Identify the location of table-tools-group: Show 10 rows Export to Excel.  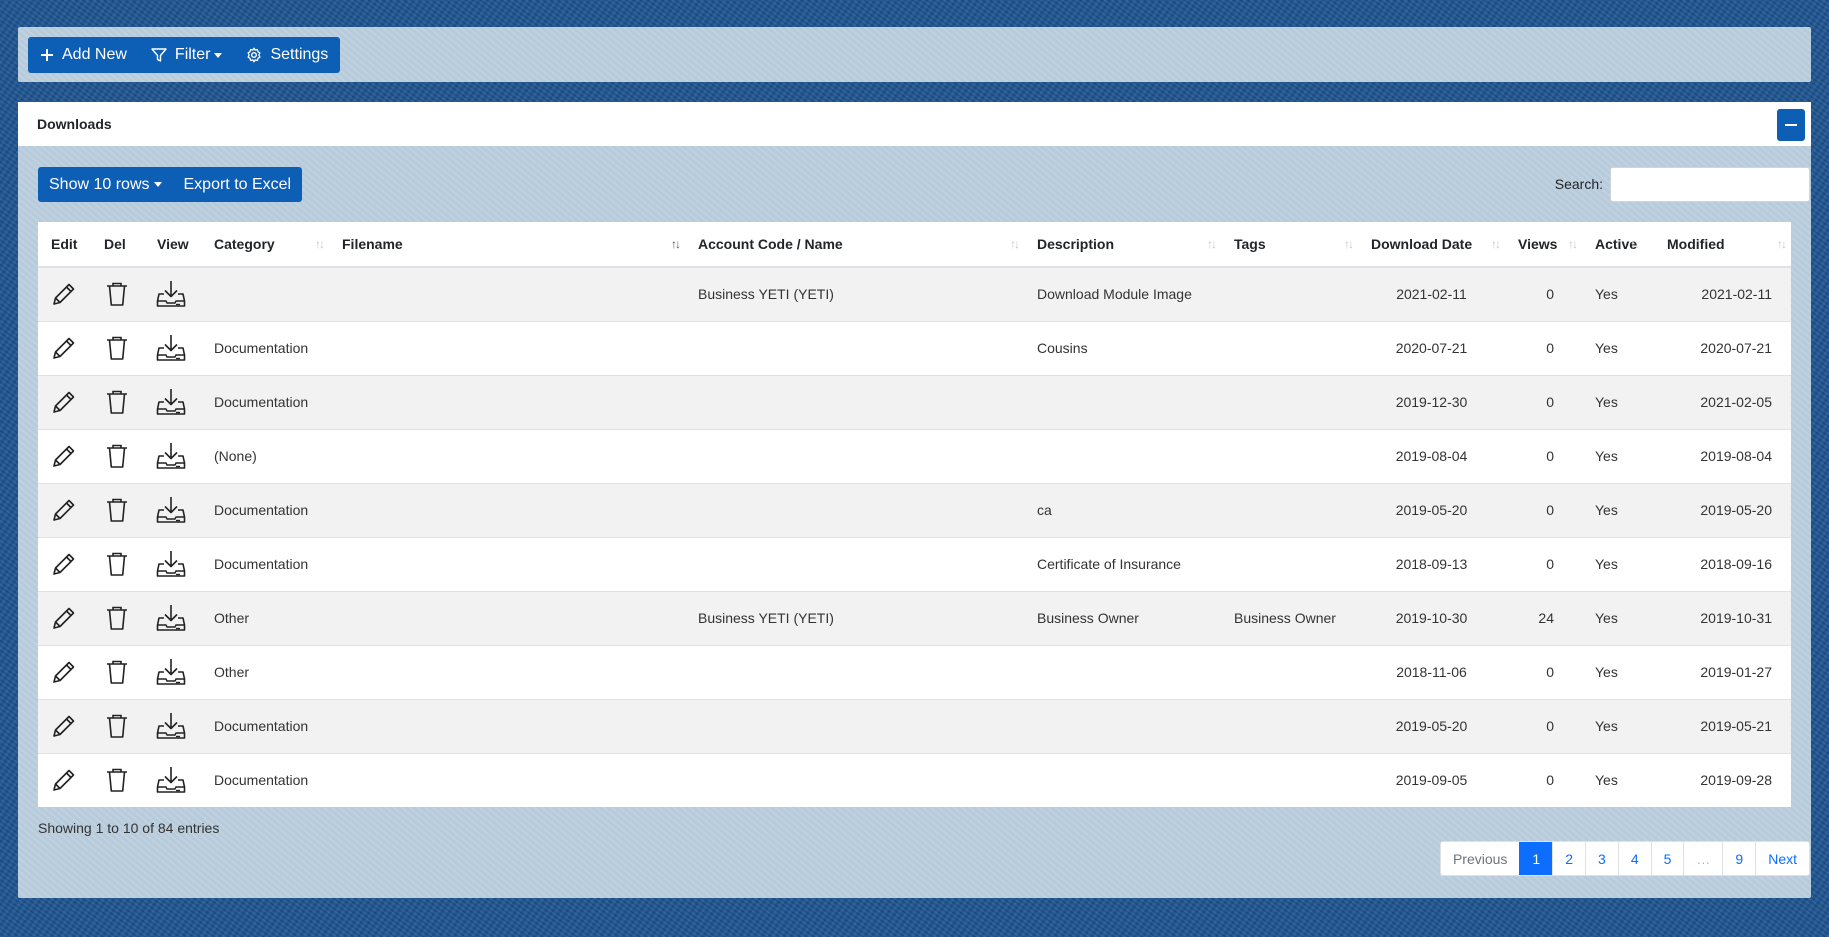
(170, 184).